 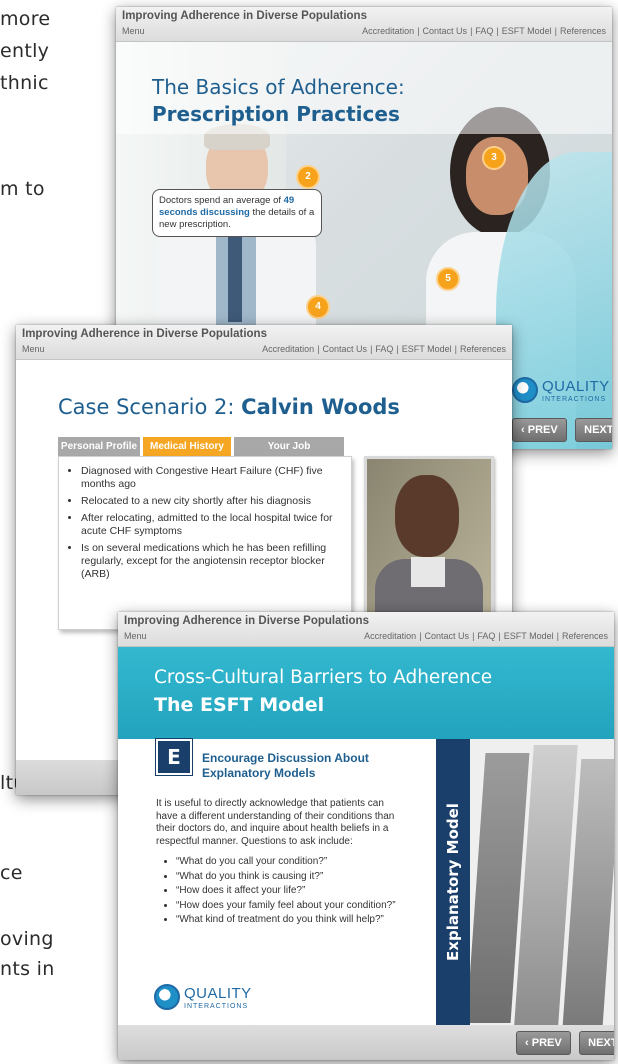 What do you see at coordinates (323, 677) in the screenshot?
I see `banner-heading-line-1: Cross-Cultural Barriers to Adherence` at bounding box center [323, 677].